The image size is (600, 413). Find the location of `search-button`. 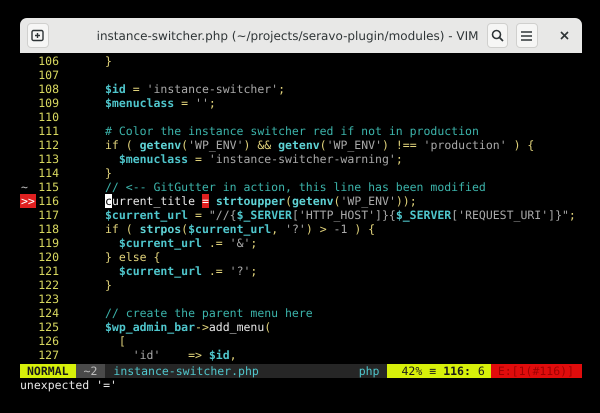

search-button is located at coordinates (497, 35).